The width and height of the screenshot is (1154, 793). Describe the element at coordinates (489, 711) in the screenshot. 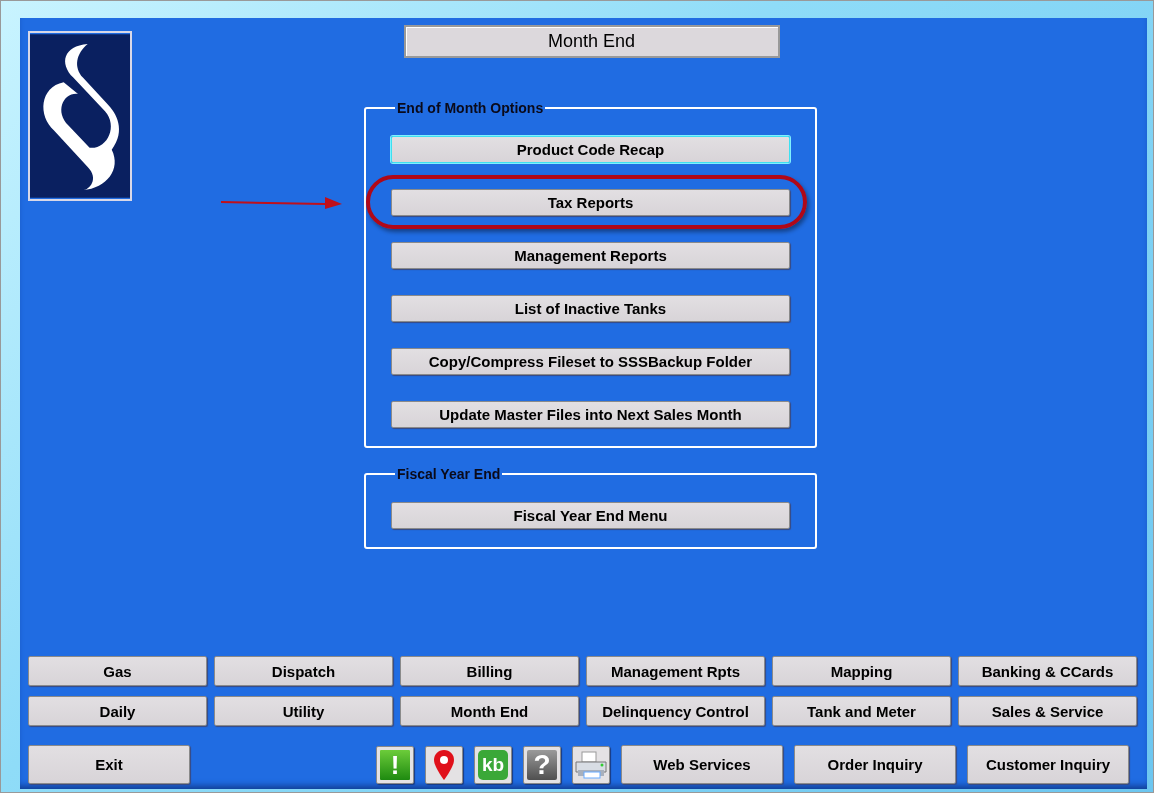

I see `nav-button: Month End` at that location.